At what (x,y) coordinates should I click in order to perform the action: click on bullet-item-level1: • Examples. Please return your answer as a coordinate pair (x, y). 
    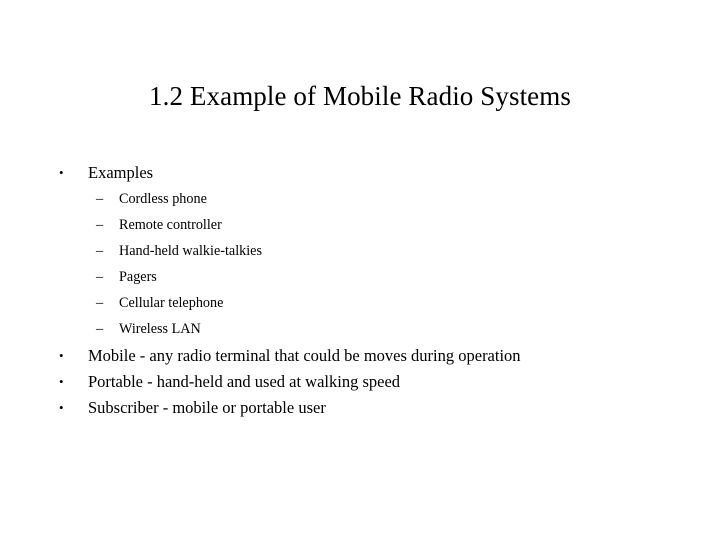
    Looking at the image, I should click on (360, 173).